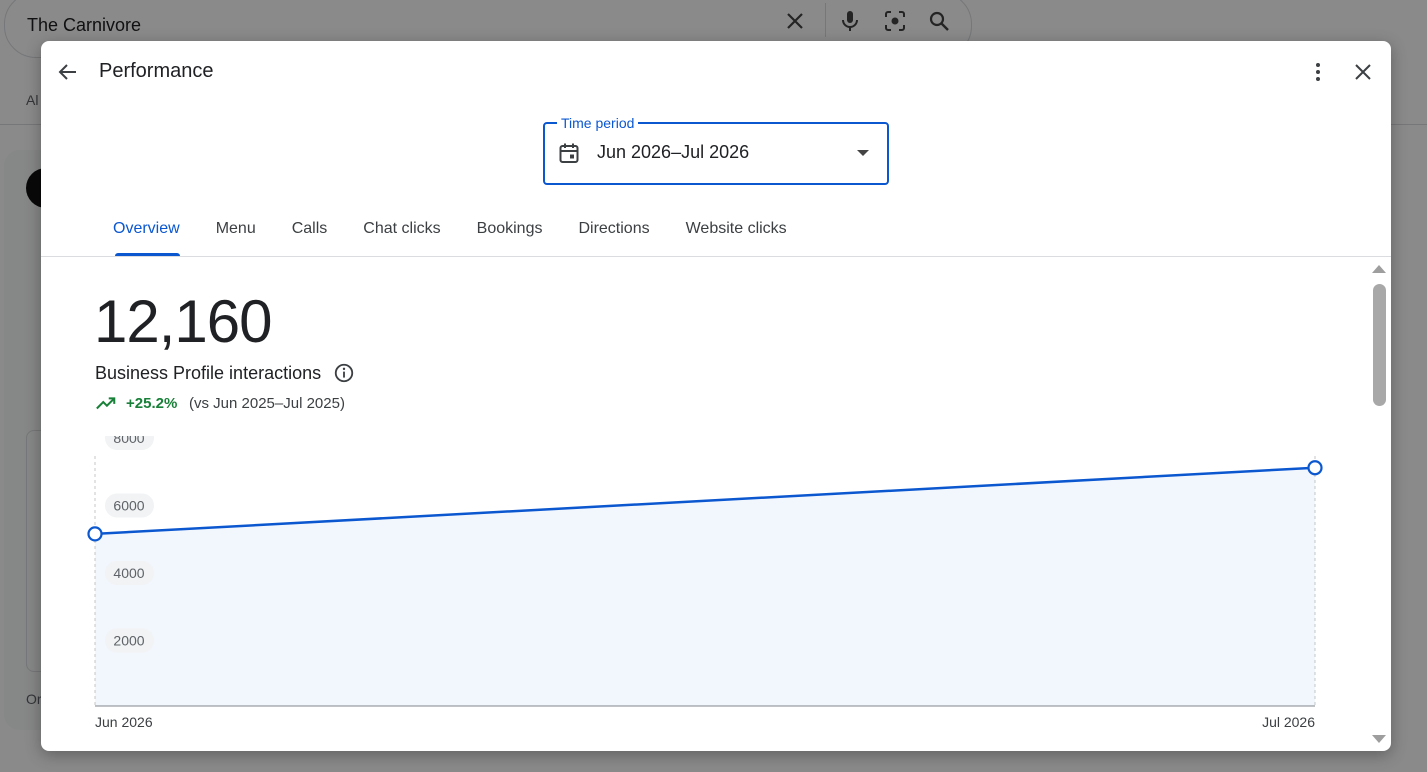 The image size is (1427, 772). I want to click on back-button, so click(68, 72).